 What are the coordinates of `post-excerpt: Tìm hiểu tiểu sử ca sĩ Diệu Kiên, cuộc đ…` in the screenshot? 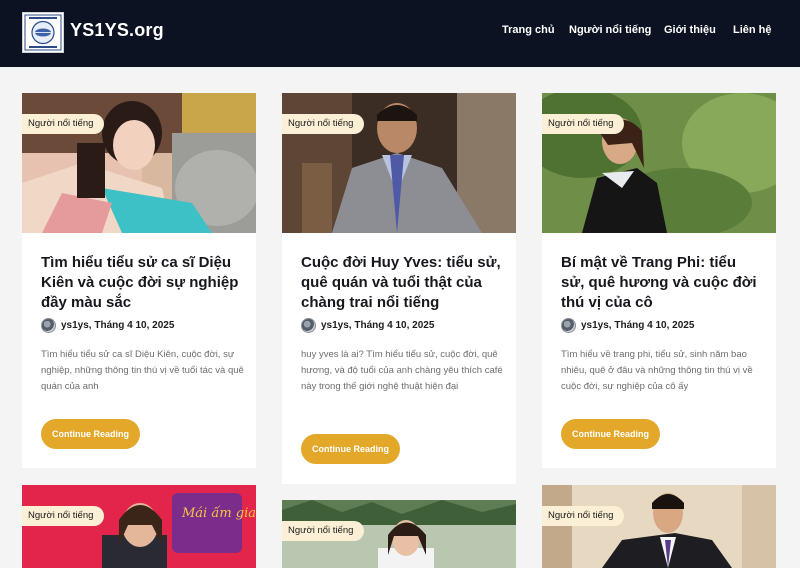 It's located at (142, 370).